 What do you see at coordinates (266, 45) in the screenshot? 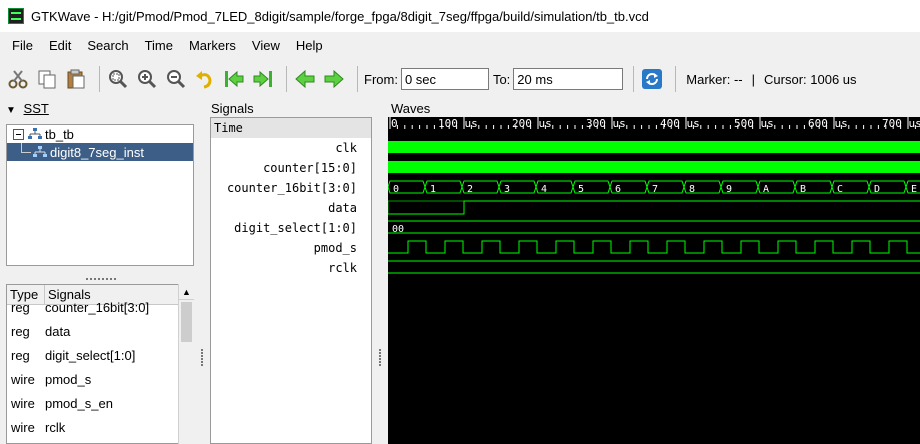
I see `menu-view: View` at bounding box center [266, 45].